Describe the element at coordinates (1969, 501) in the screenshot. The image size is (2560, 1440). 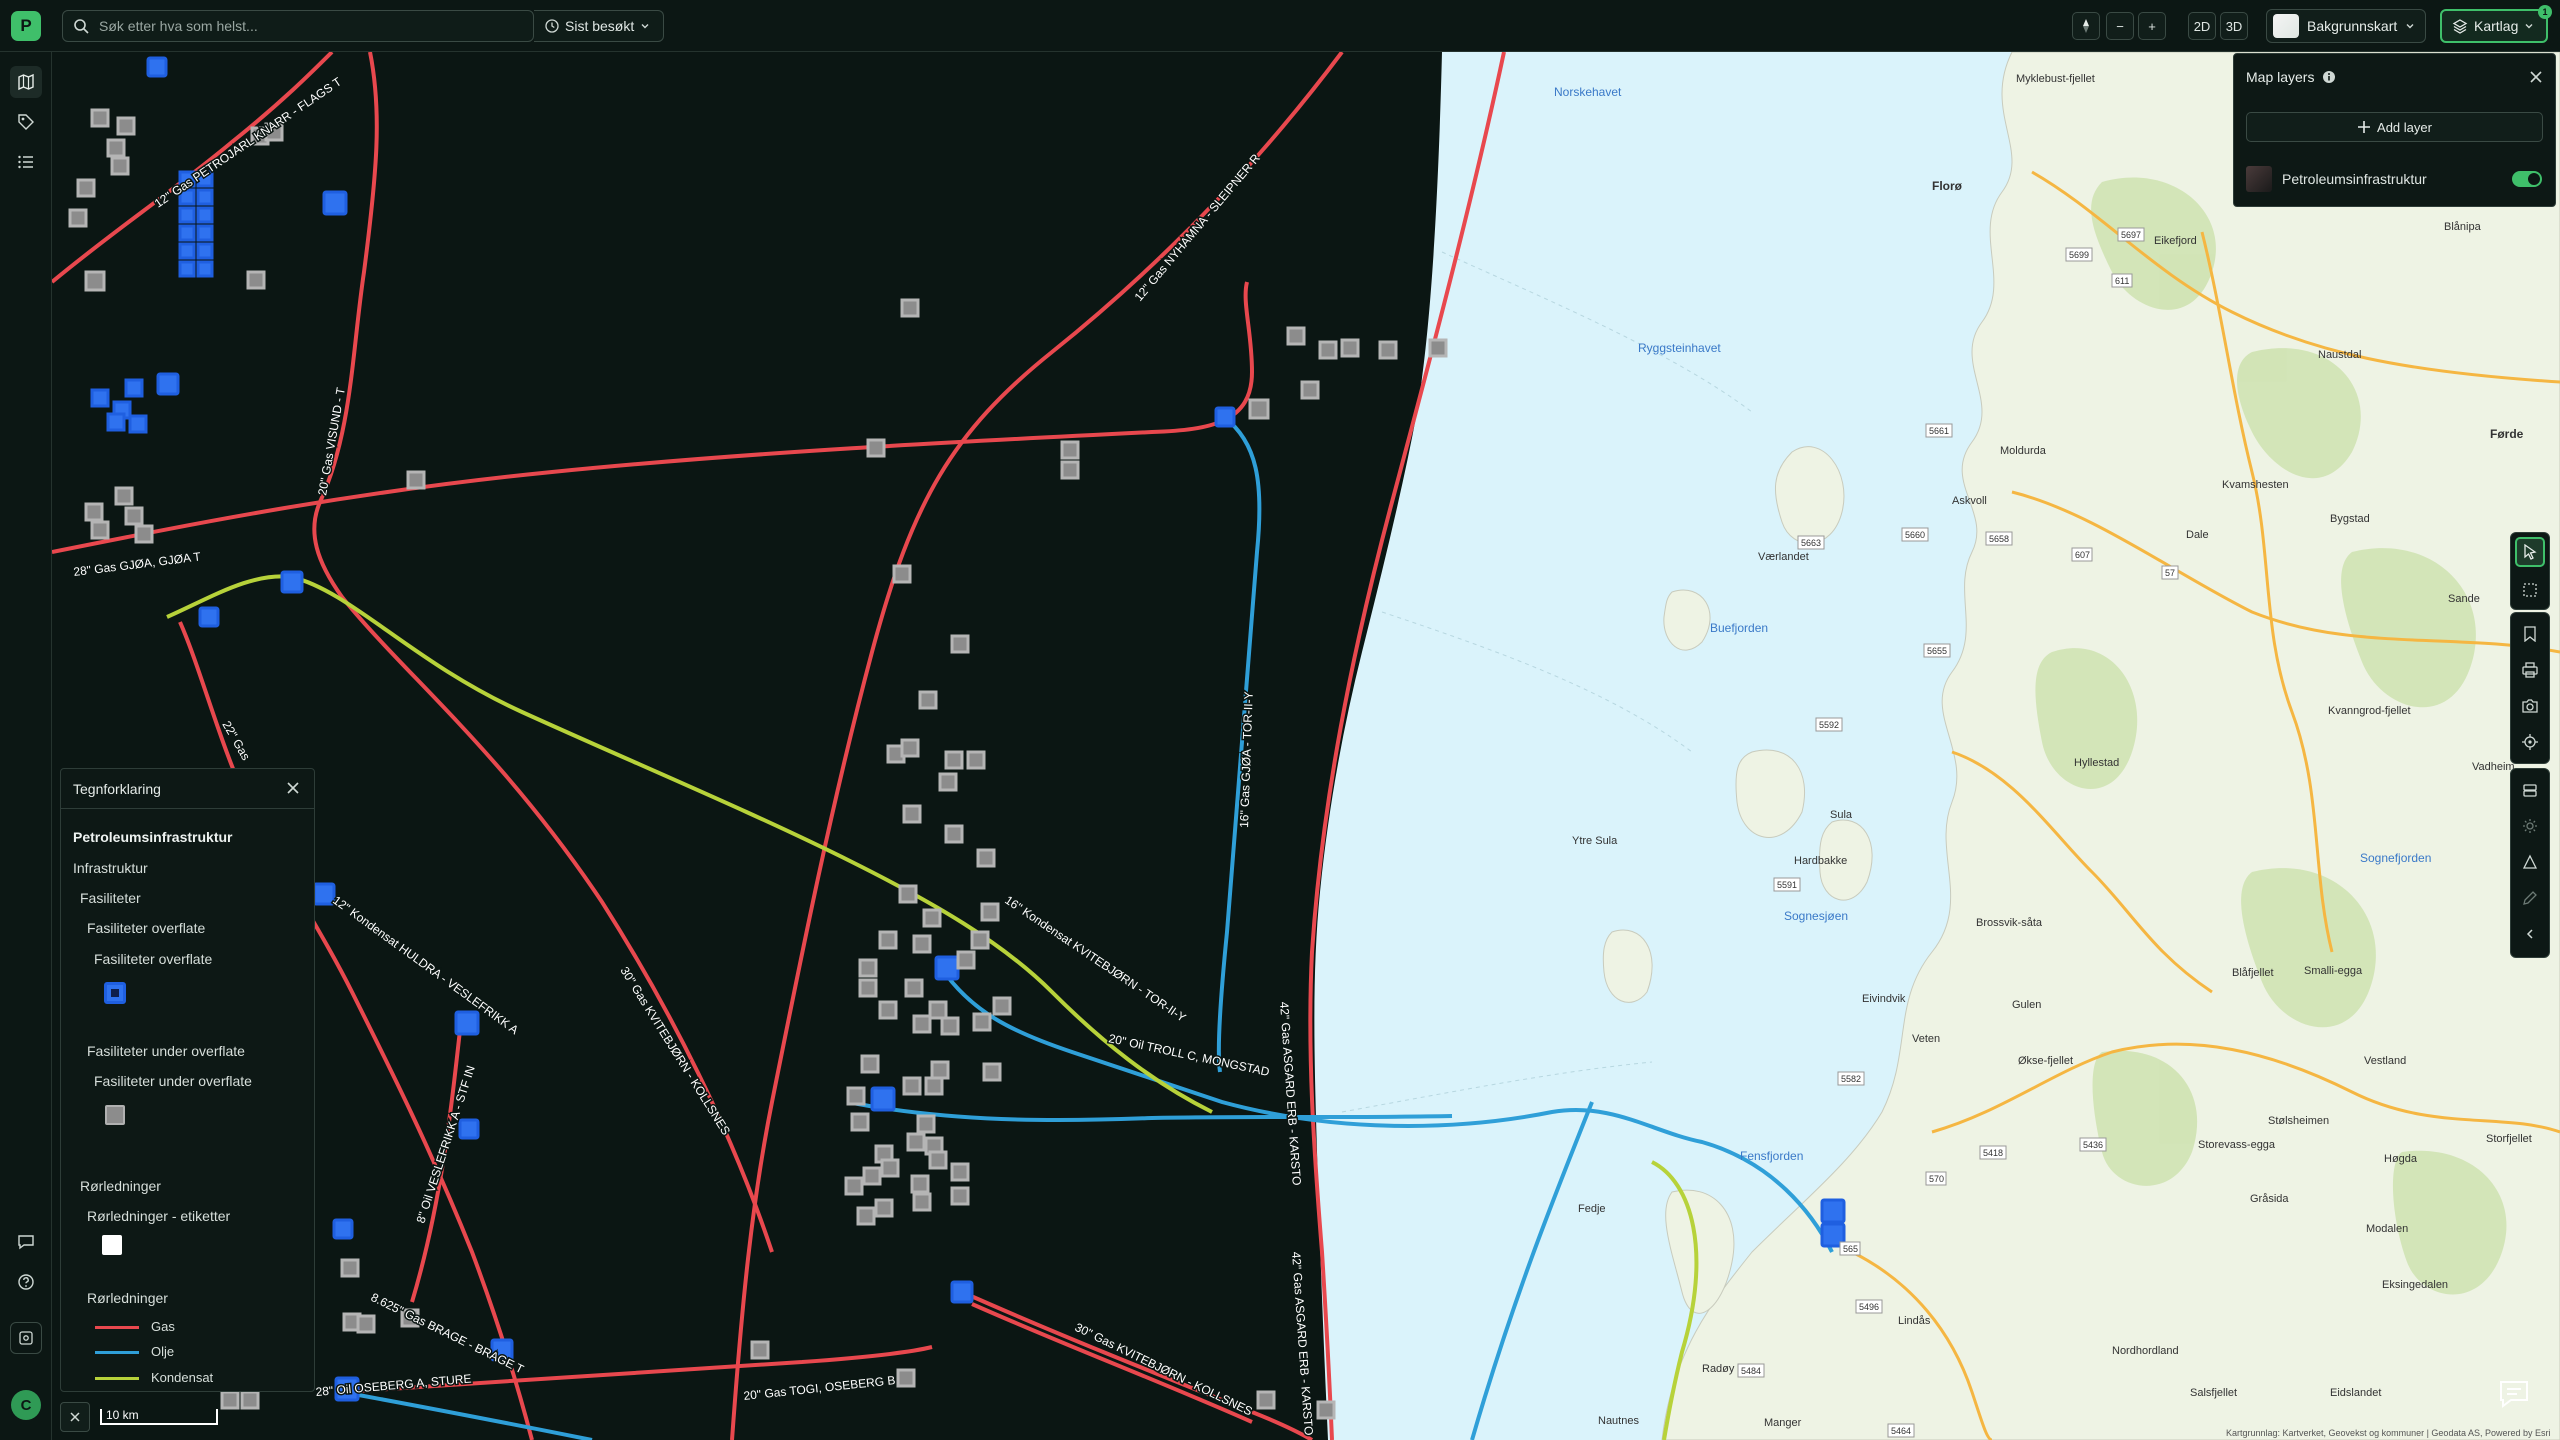
I see `place-label: Askvoll` at that location.